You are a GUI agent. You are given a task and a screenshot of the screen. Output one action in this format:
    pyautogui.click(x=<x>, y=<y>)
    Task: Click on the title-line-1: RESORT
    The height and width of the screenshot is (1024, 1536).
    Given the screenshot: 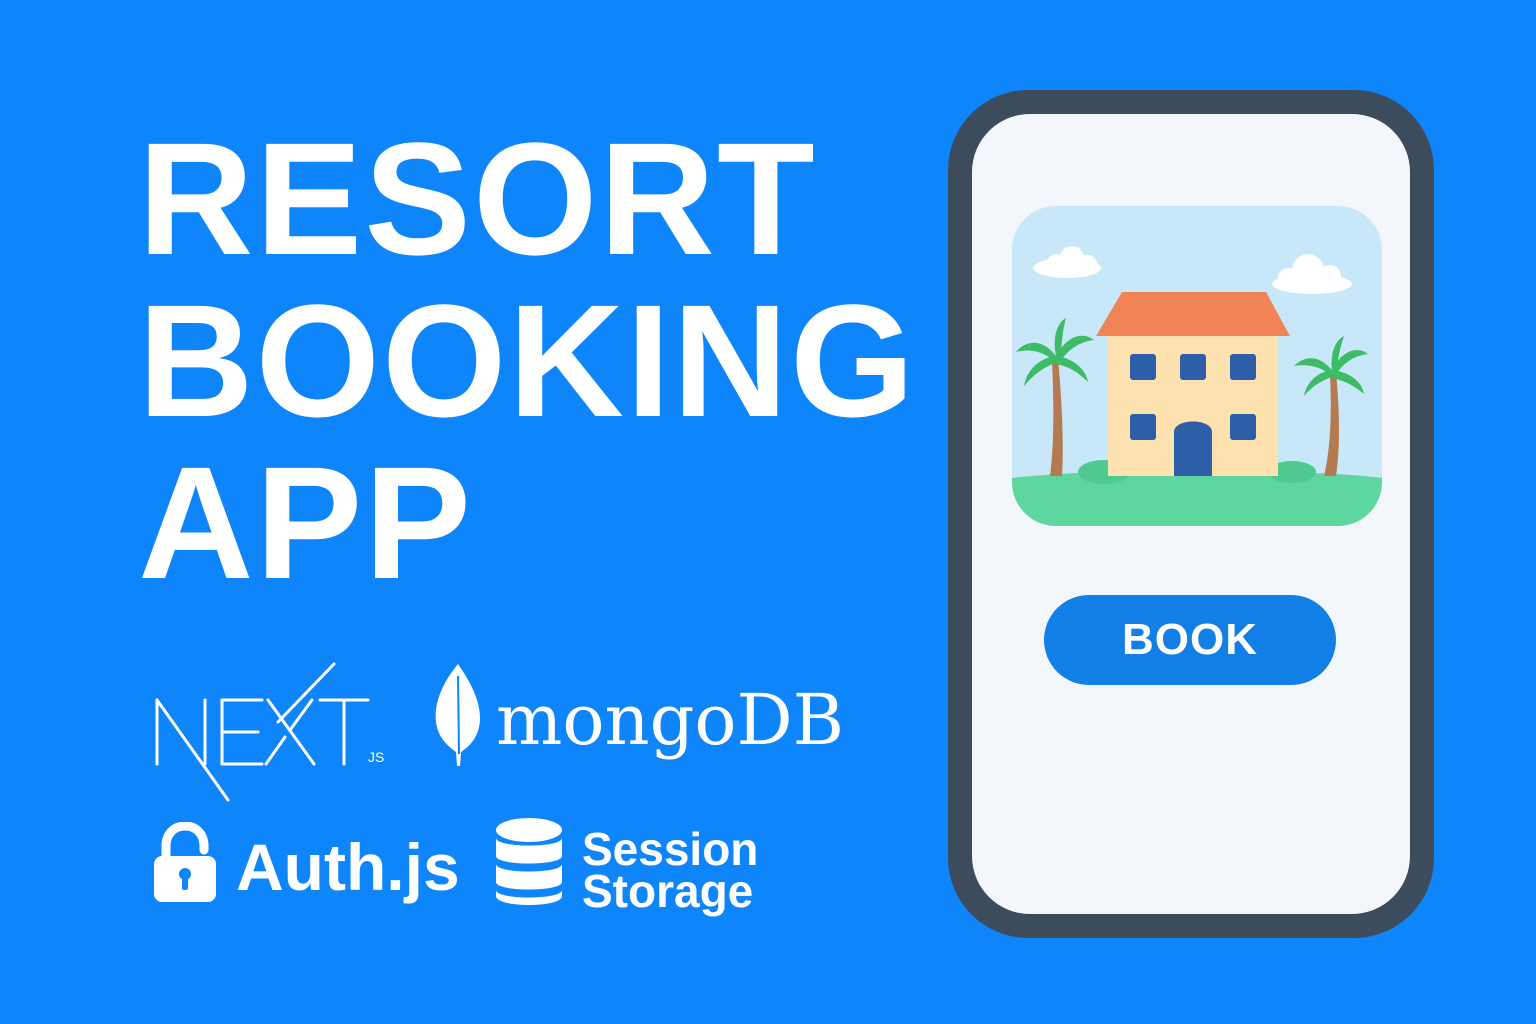 What is the action you would take?
    pyautogui.click(x=477, y=198)
    